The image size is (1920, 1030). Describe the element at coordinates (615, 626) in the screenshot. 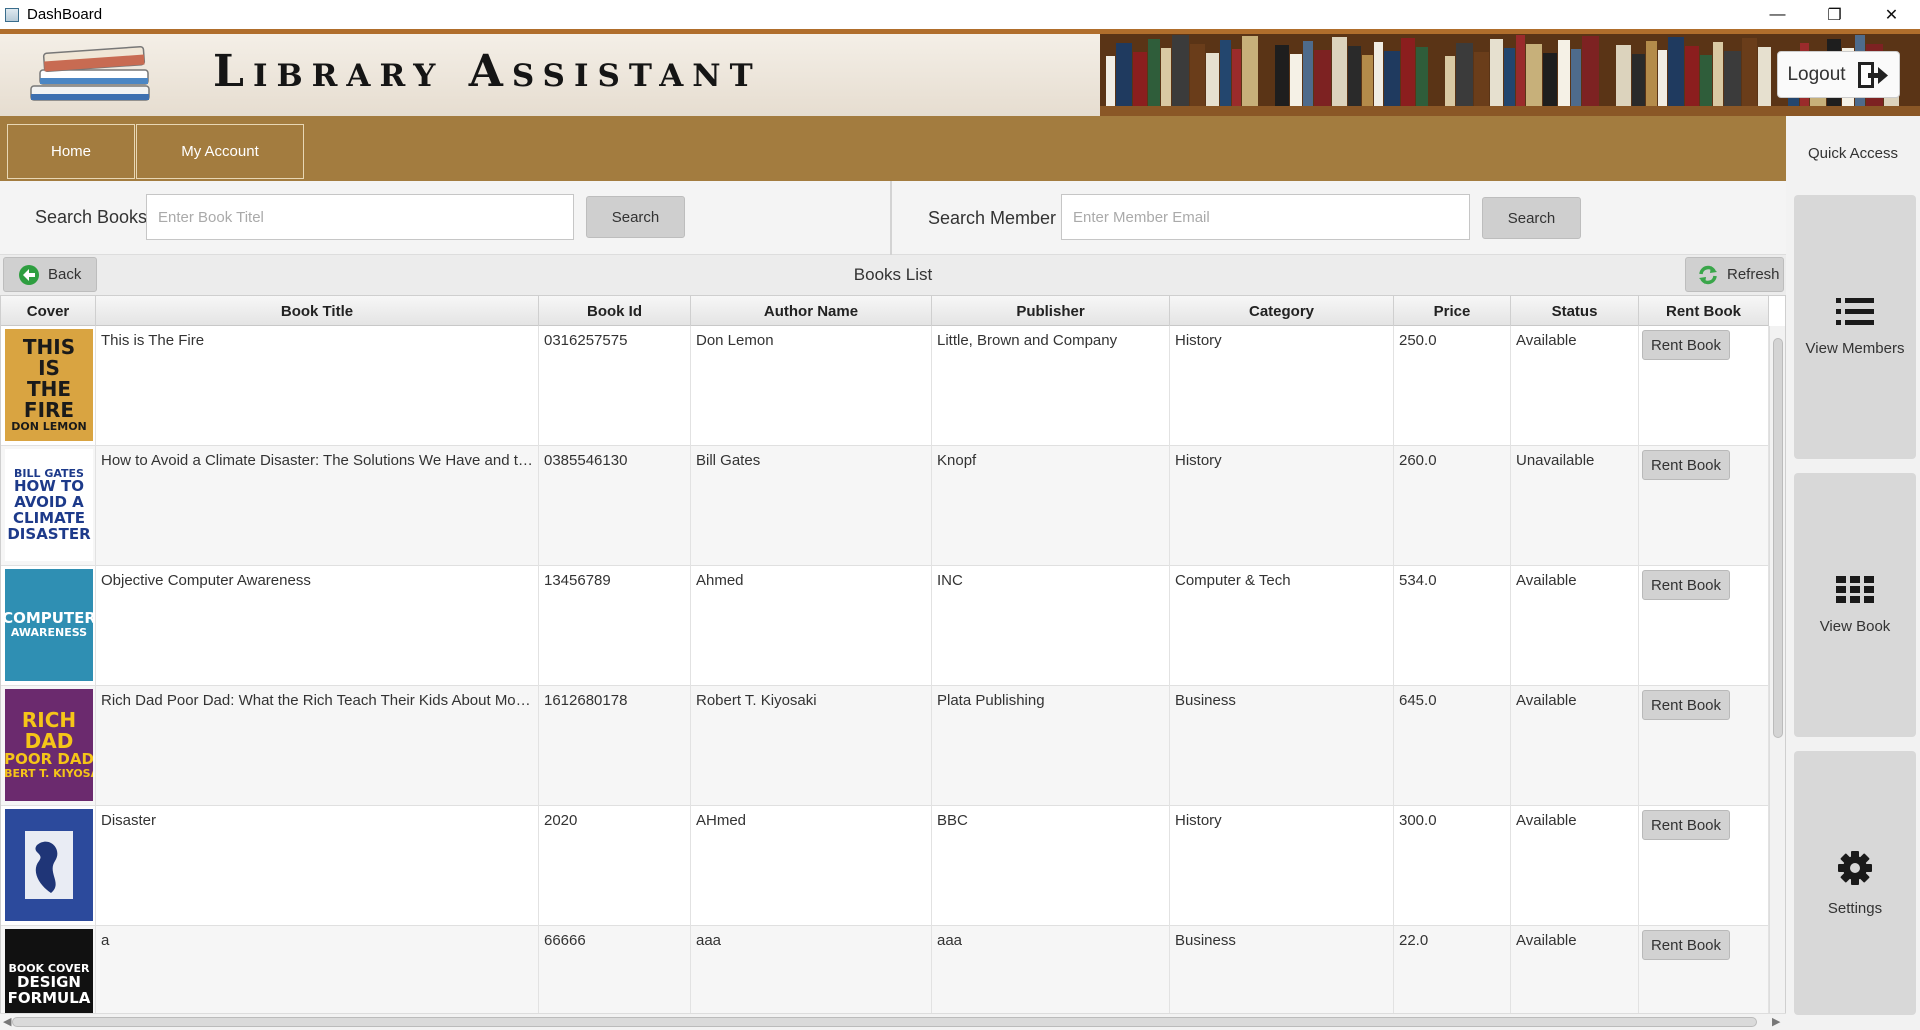

I see `cell-book-id: 13456789` at that location.